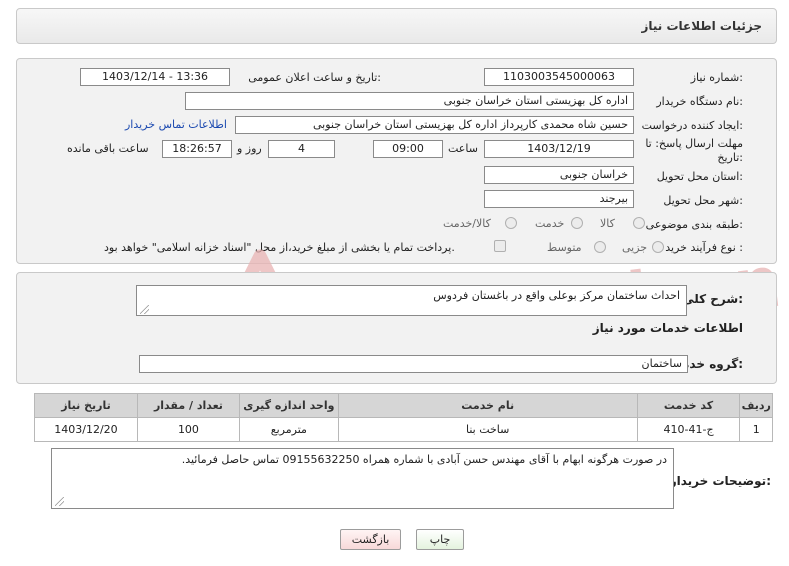  I want to click on col-code-header: کد خدمت, so click(688, 405).